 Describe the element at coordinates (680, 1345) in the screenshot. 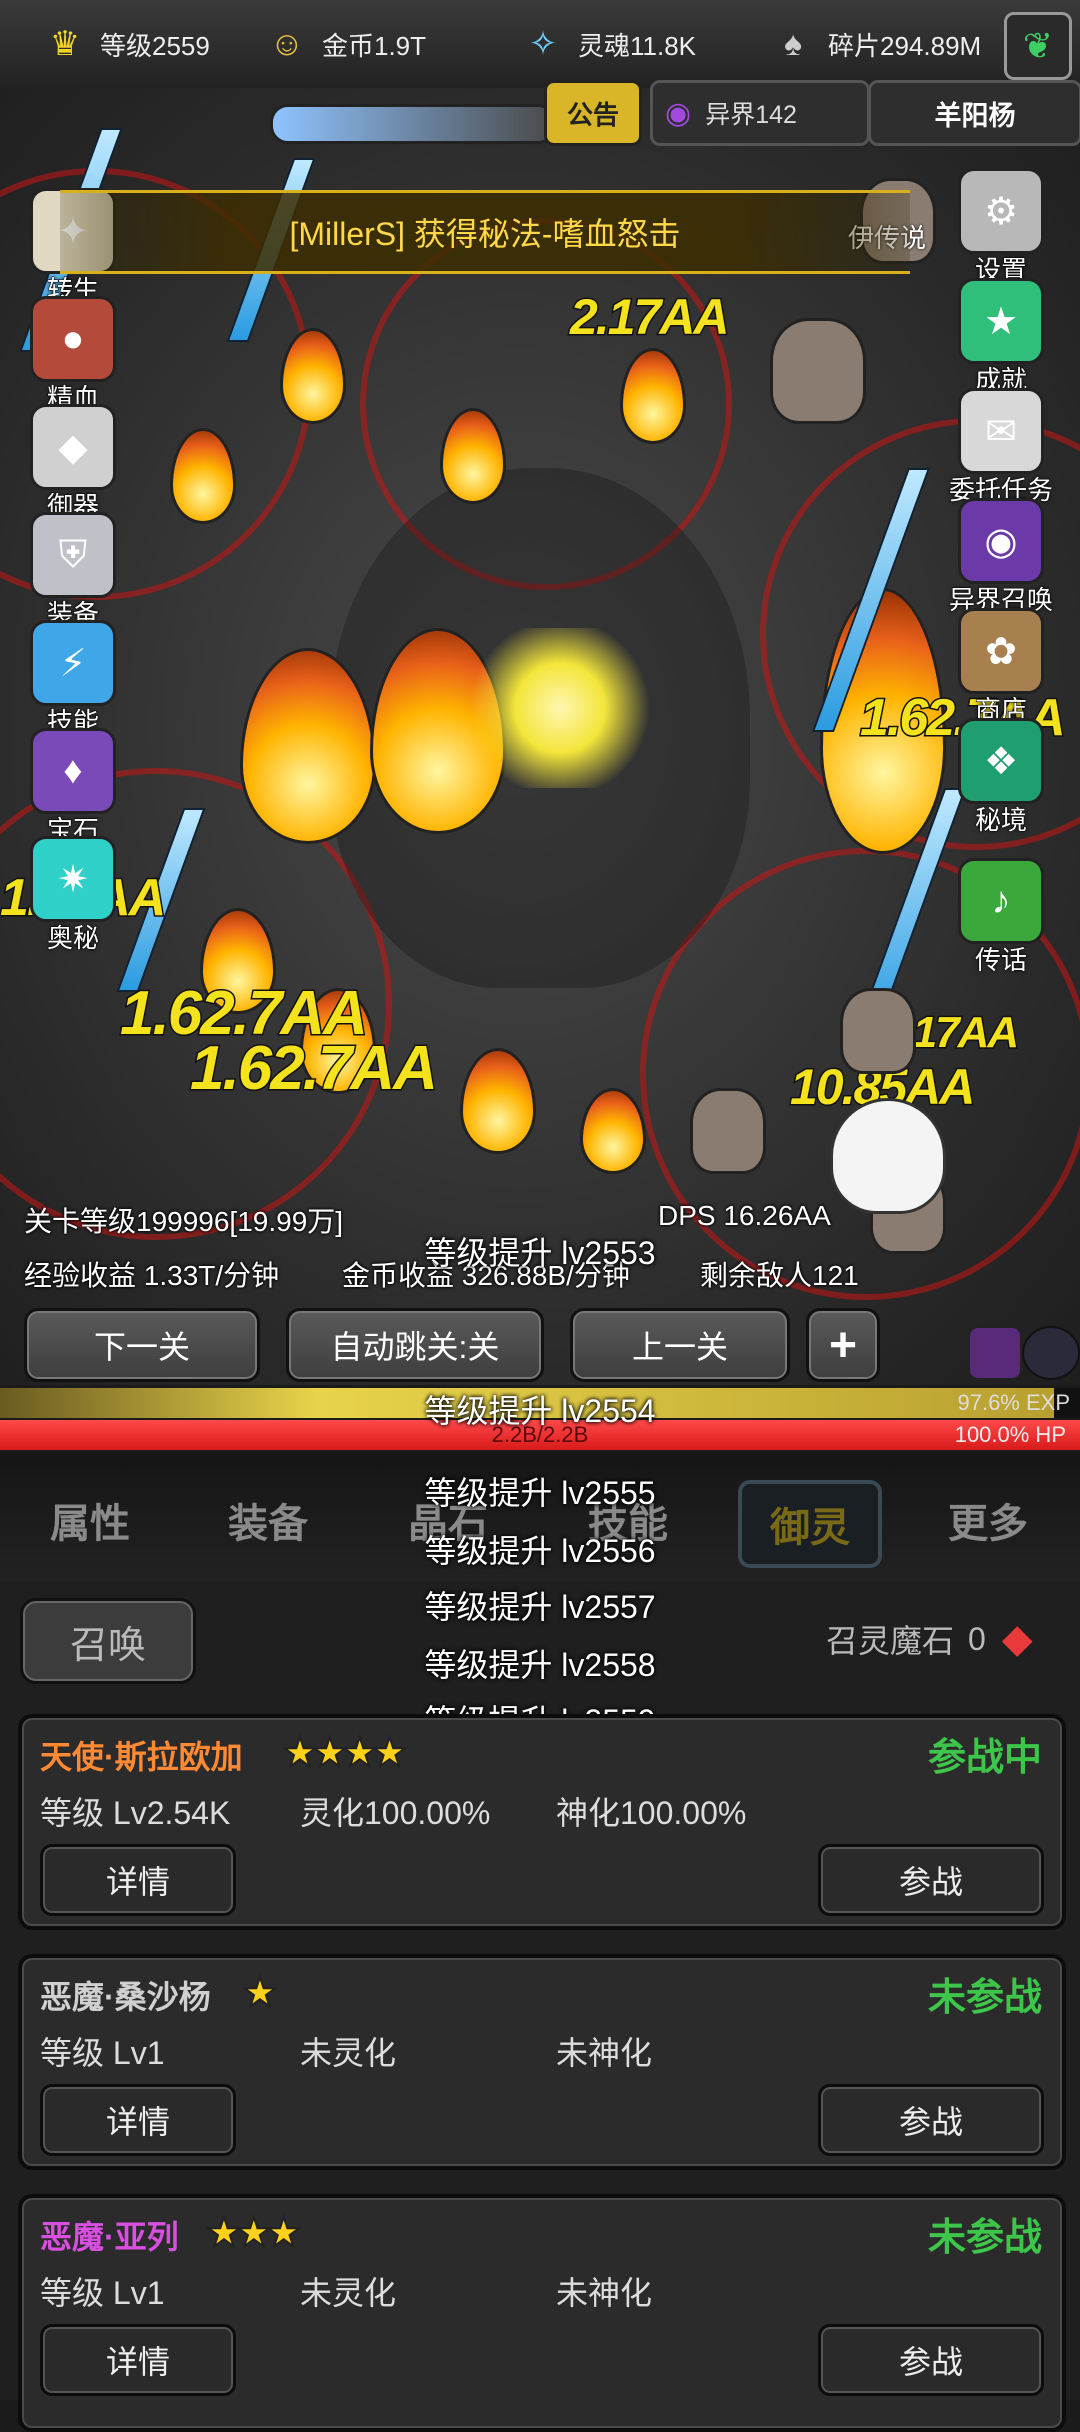

I see `prev-stage-button: 上一关` at that location.